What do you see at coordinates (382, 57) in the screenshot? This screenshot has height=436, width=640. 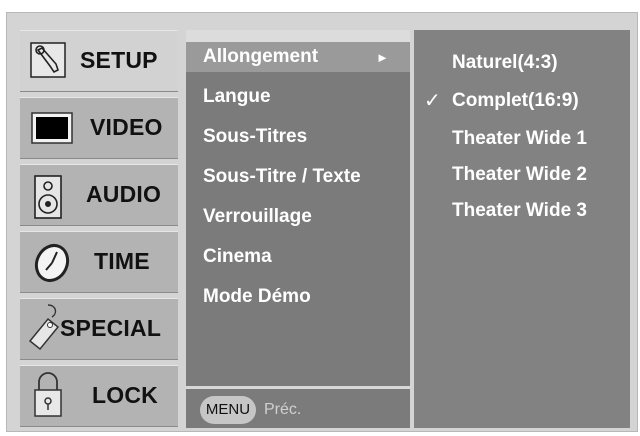 I see `submenu-arrow-icon: ►` at bounding box center [382, 57].